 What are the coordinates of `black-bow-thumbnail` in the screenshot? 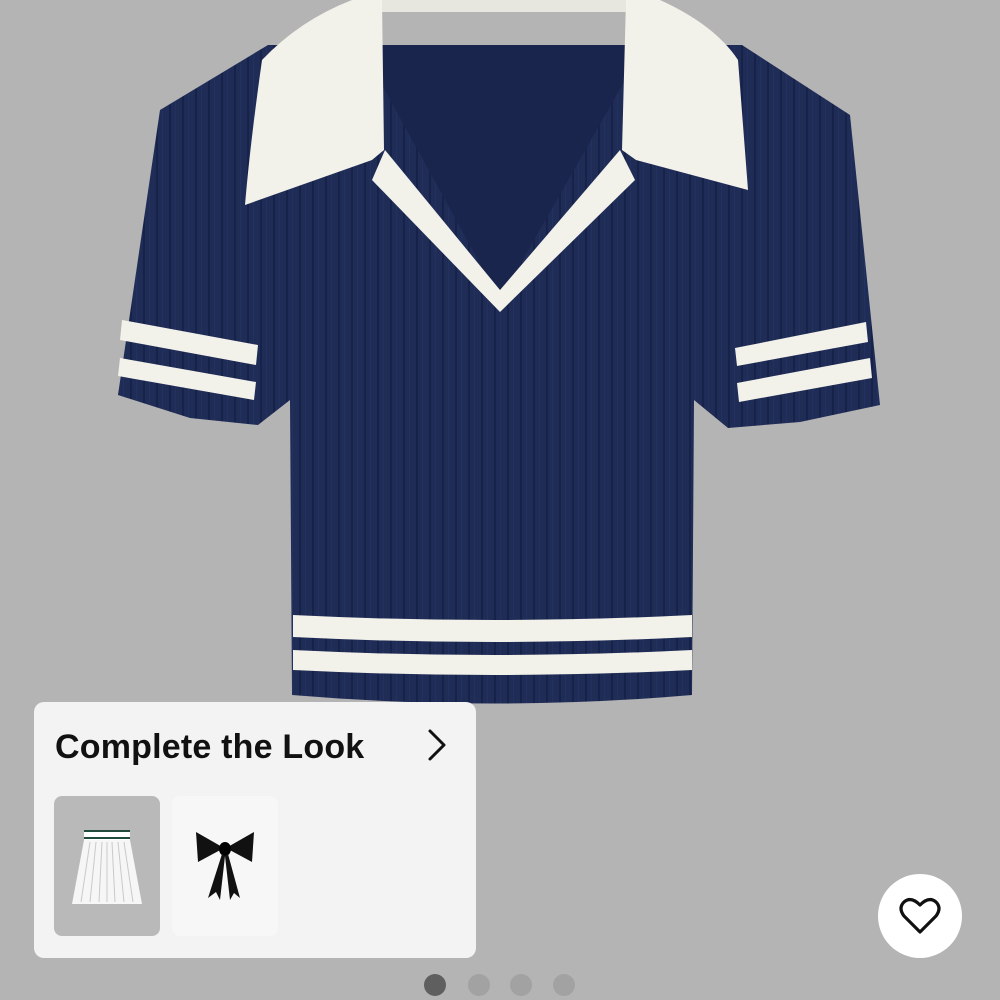 It's located at (225, 866).